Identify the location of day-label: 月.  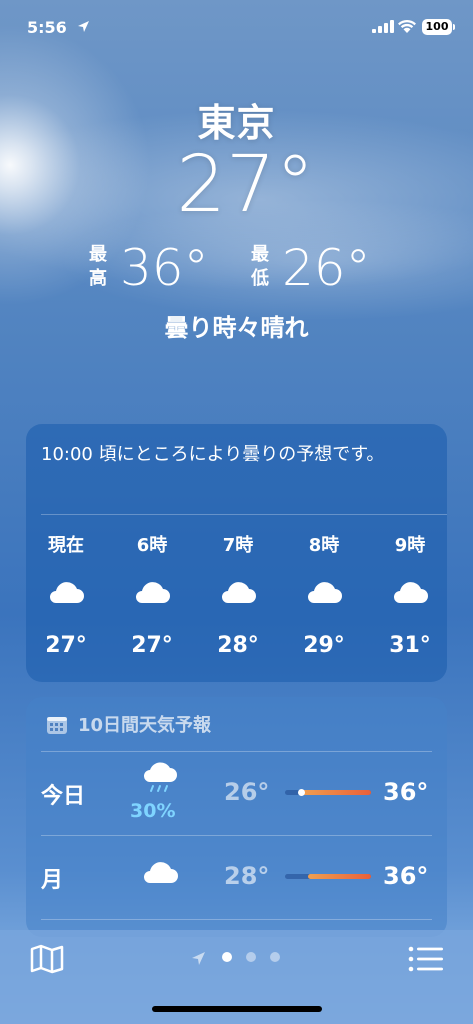
(52, 880).